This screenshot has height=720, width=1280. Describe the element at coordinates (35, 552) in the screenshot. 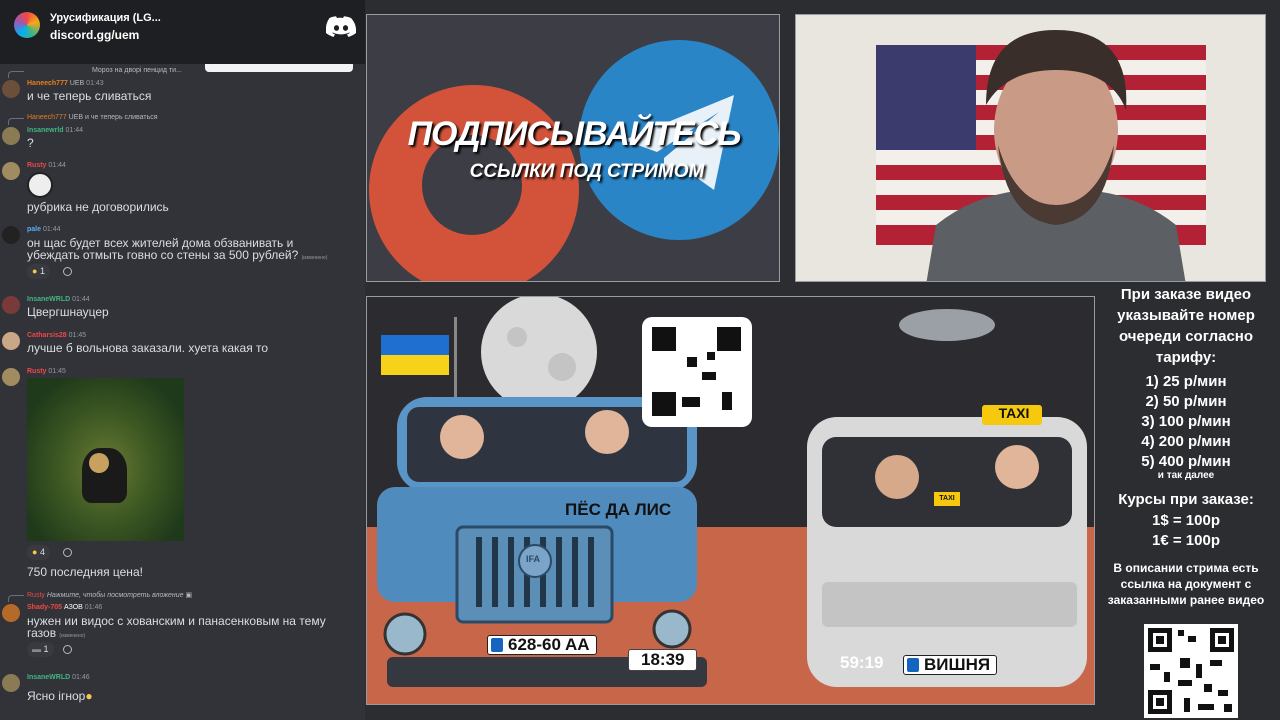

I see `clown-icon: ●` at that location.